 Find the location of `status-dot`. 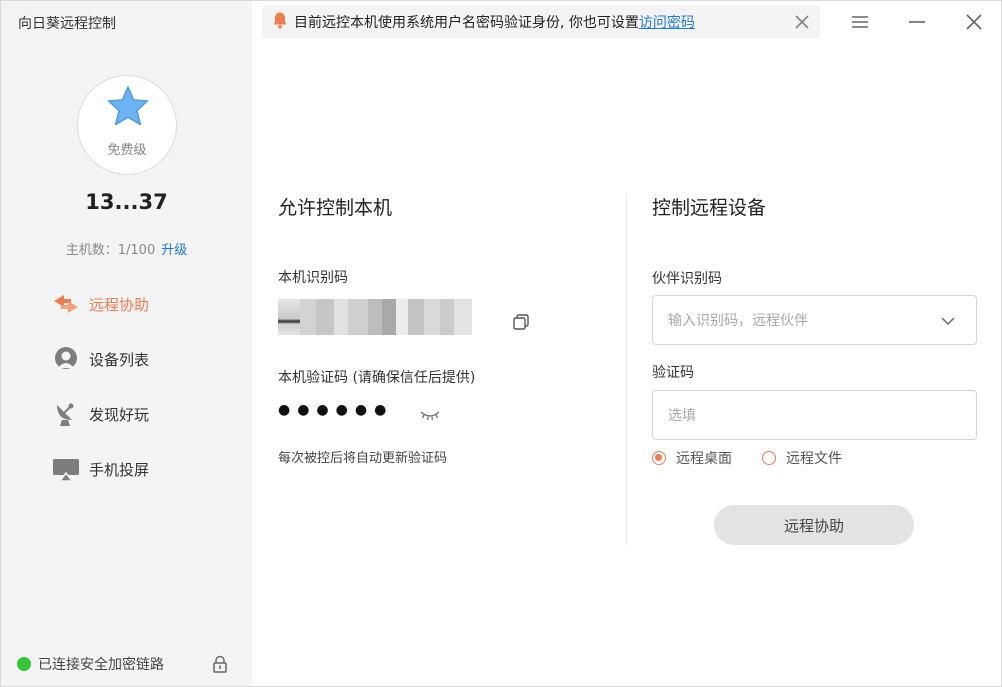

status-dot is located at coordinates (24, 664).